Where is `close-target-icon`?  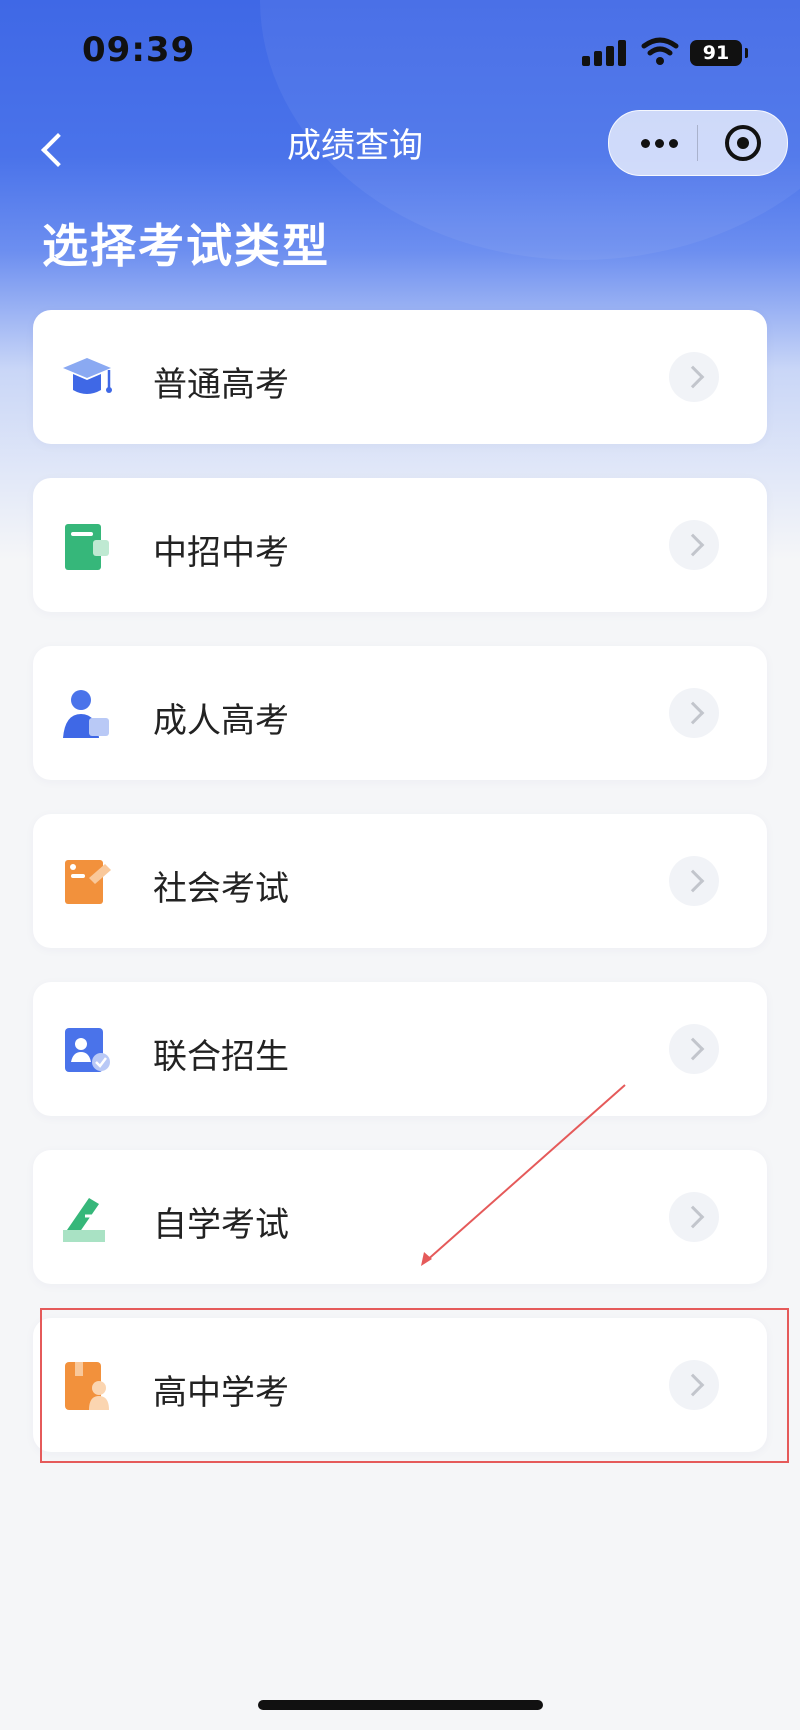 close-target-icon is located at coordinates (743, 143).